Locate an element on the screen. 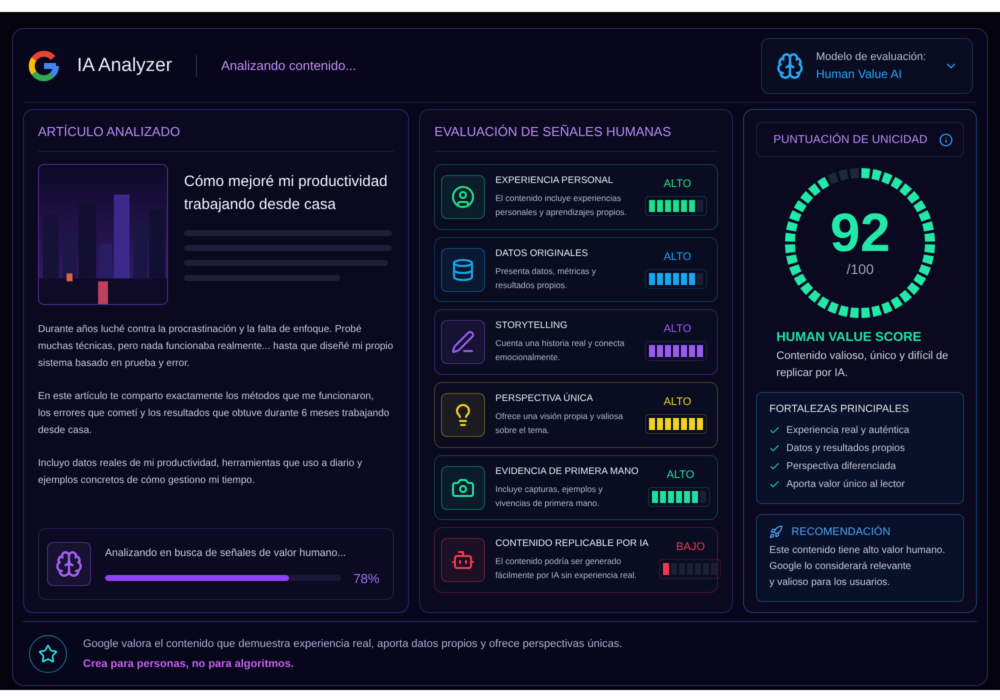 The image size is (1000, 700). footer-motto: Crea para personas, no para algoritmos. is located at coordinates (189, 664).